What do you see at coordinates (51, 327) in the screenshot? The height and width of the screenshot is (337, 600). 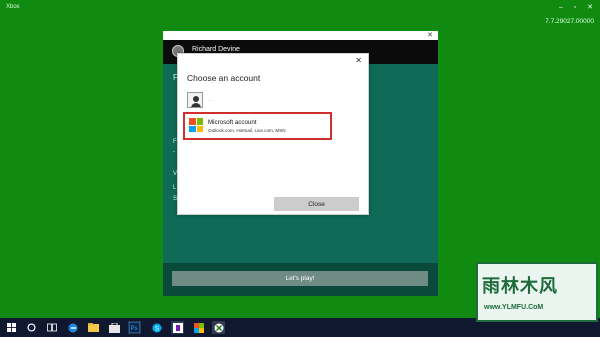 I see `task-view-icon` at bounding box center [51, 327].